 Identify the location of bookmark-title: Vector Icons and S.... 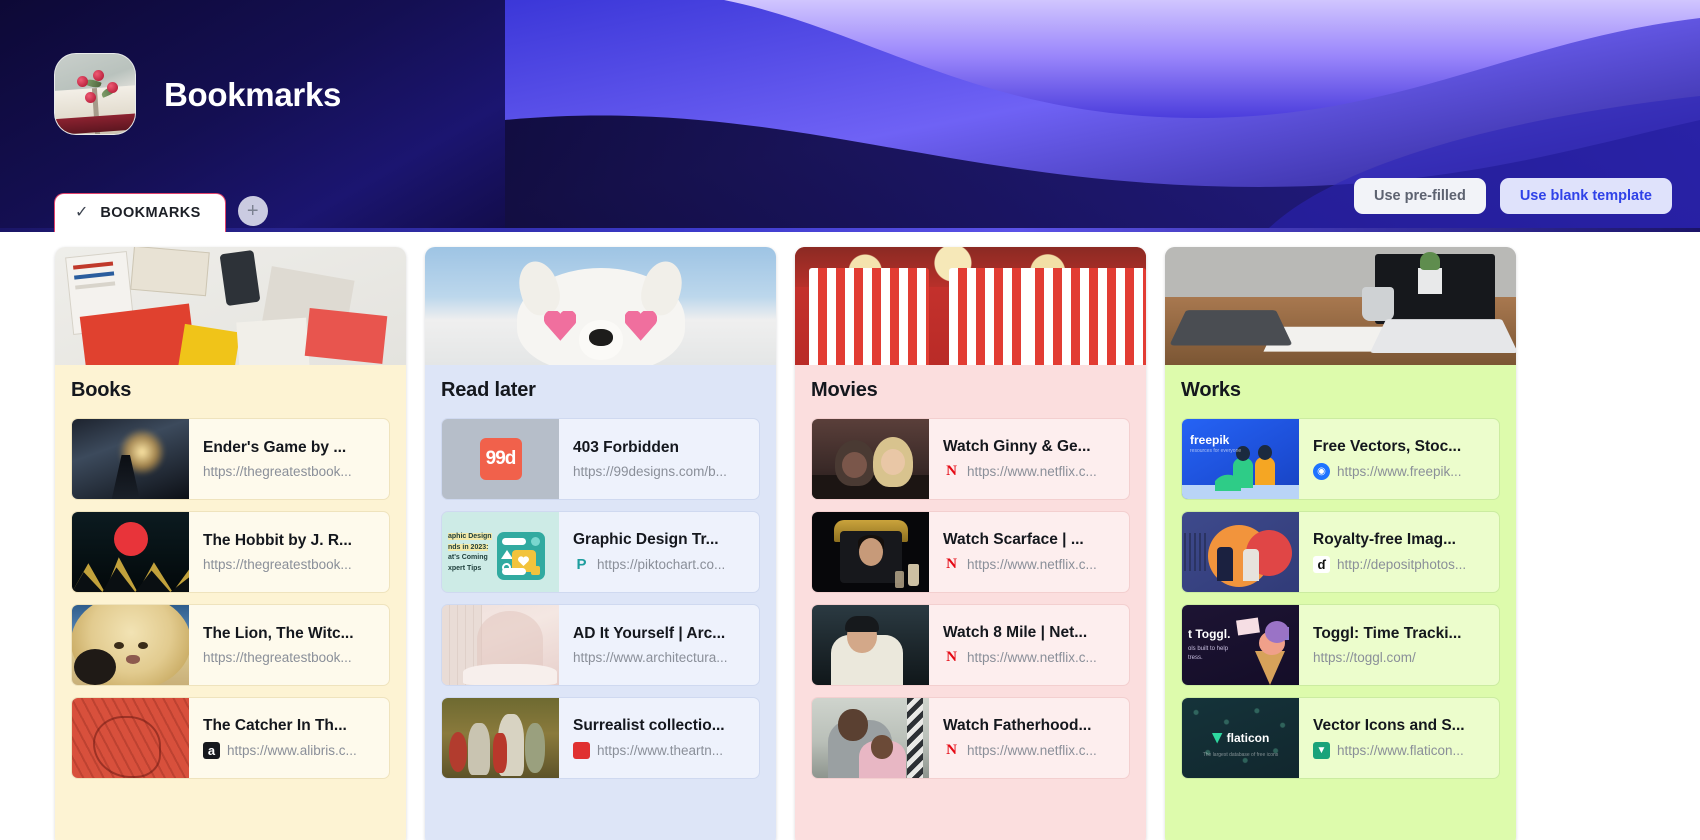
(1389, 725).